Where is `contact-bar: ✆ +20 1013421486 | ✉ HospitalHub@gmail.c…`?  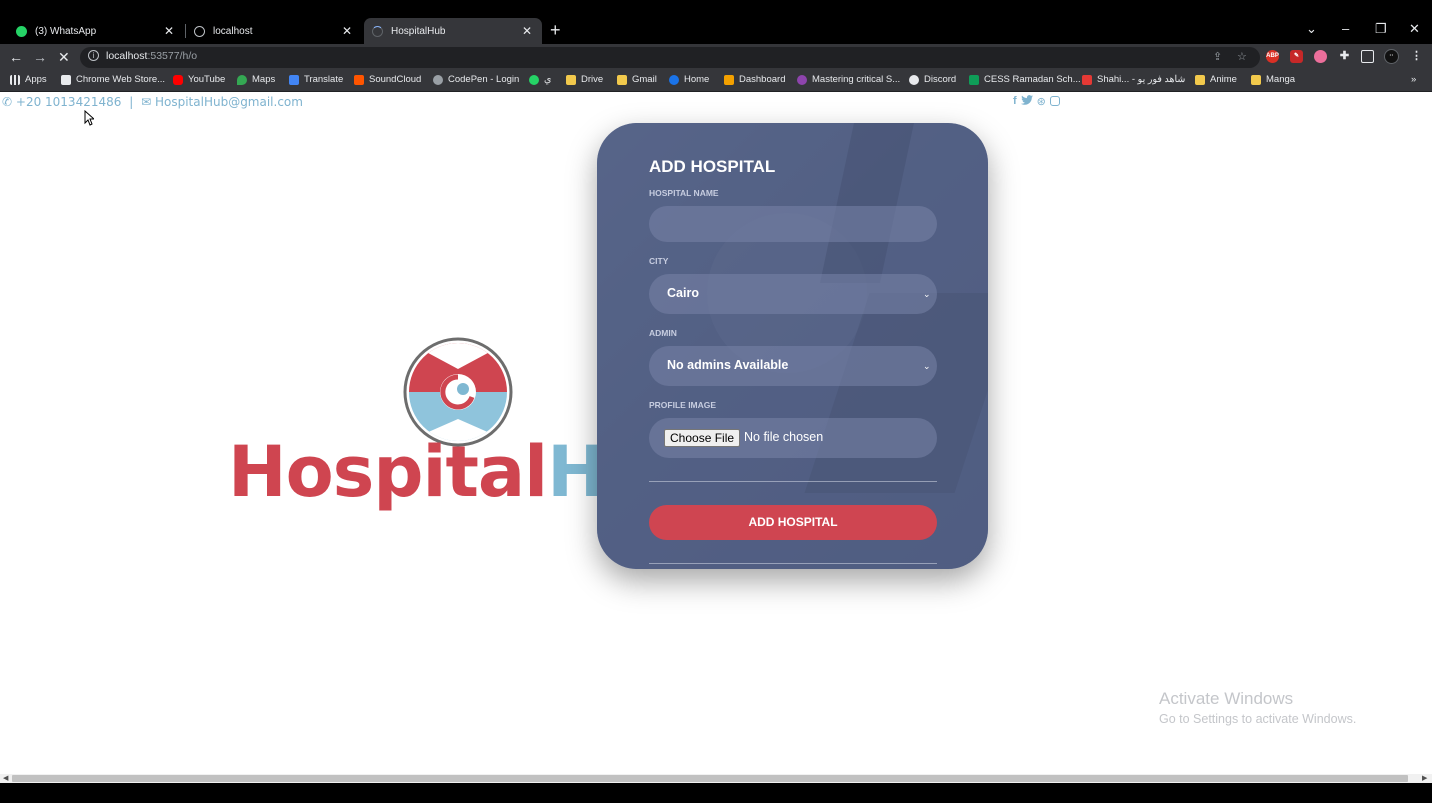 contact-bar: ✆ +20 1013421486 | ✉ HospitalHub@gmail.c… is located at coordinates (152, 102).